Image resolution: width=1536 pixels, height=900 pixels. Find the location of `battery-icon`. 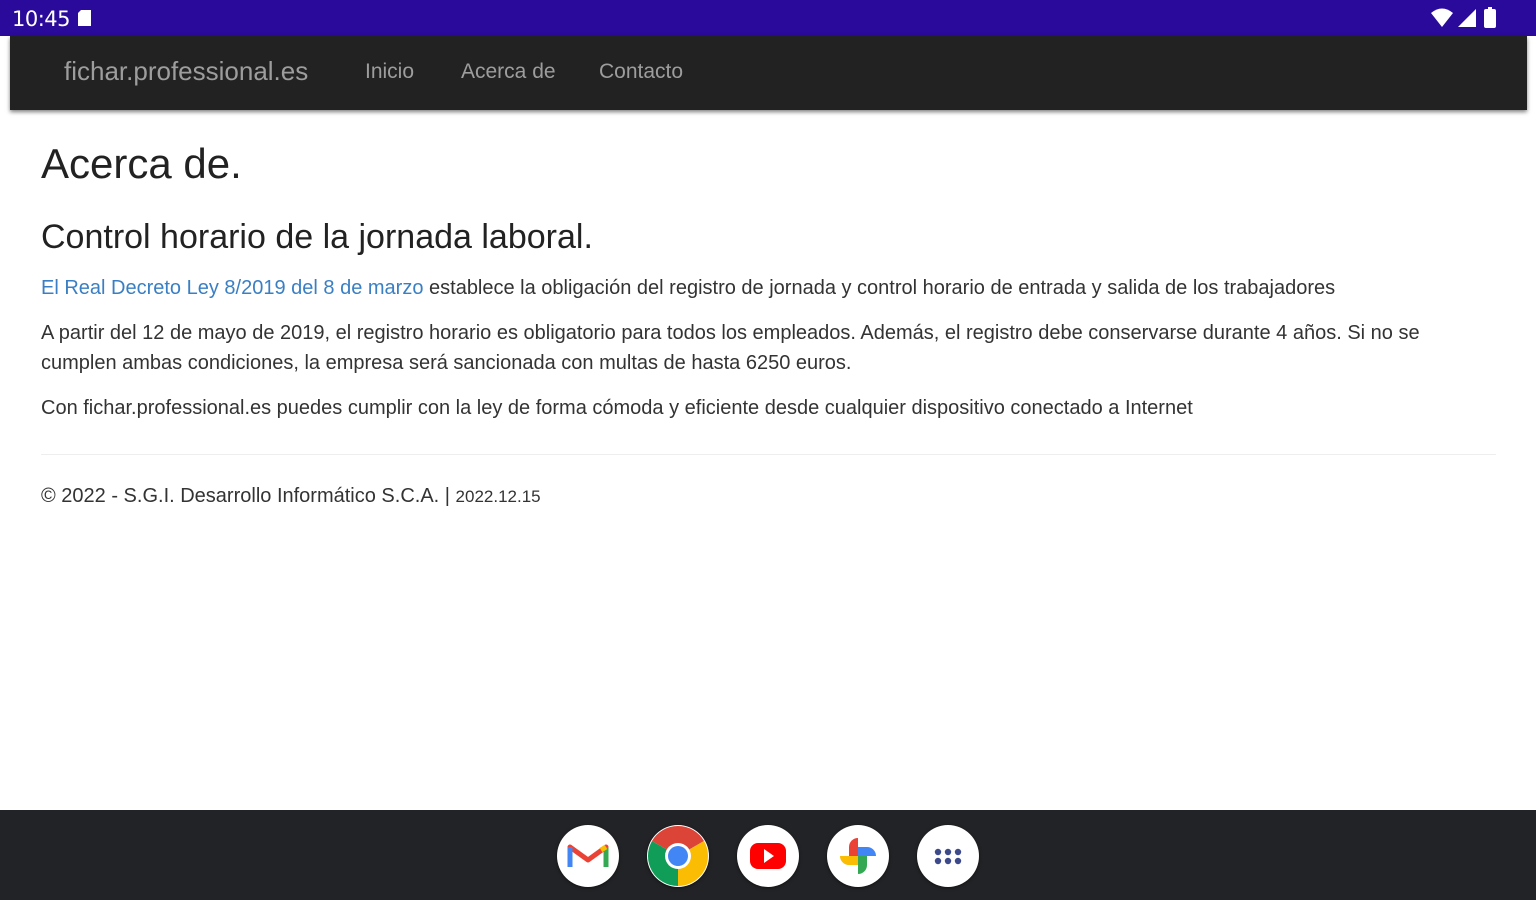

battery-icon is located at coordinates (1490, 17).